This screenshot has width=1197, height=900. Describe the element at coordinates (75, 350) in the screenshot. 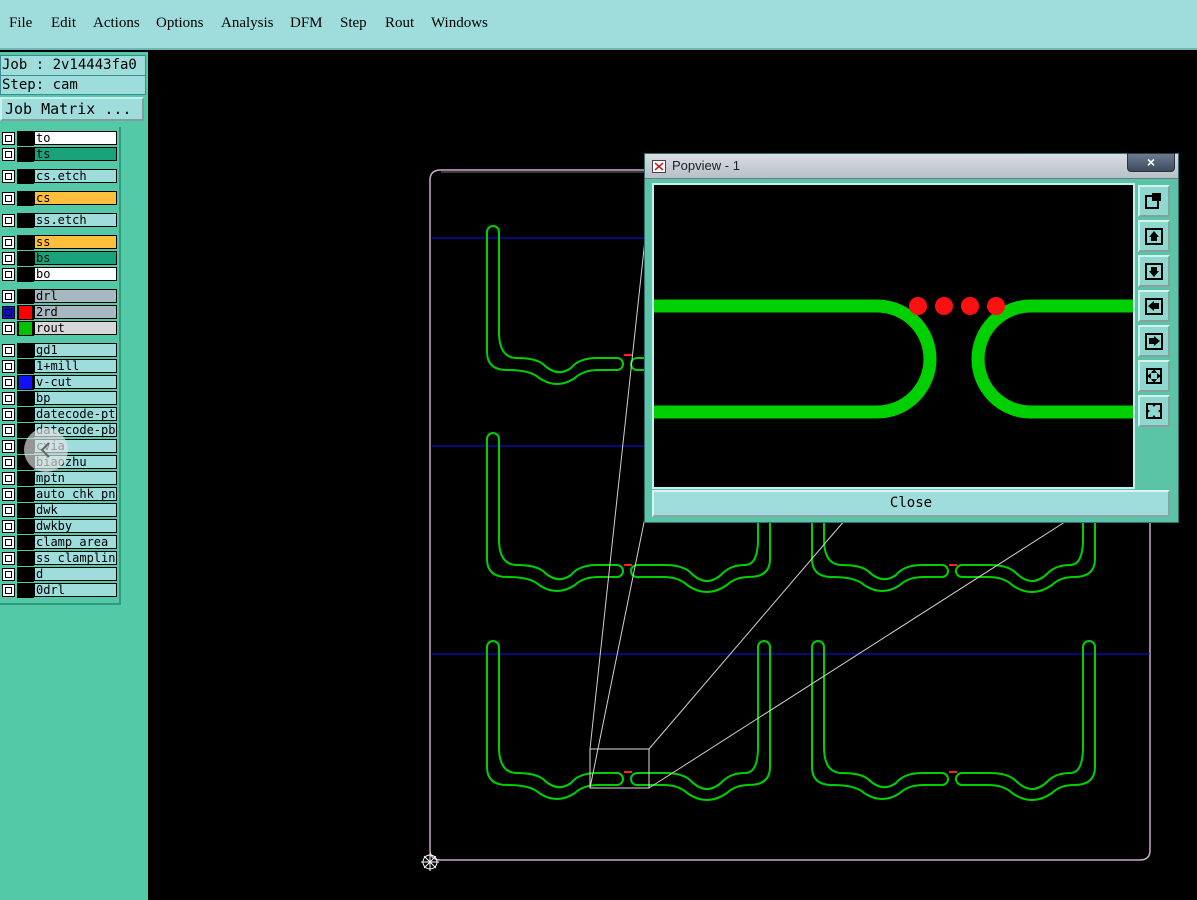

I see `layer-name: gd1` at that location.